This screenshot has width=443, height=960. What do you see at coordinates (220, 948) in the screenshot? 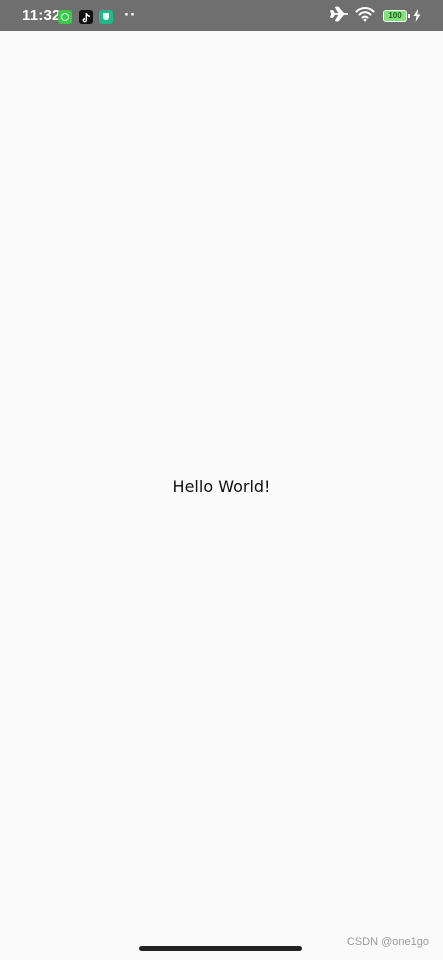
I see `home-indicator` at bounding box center [220, 948].